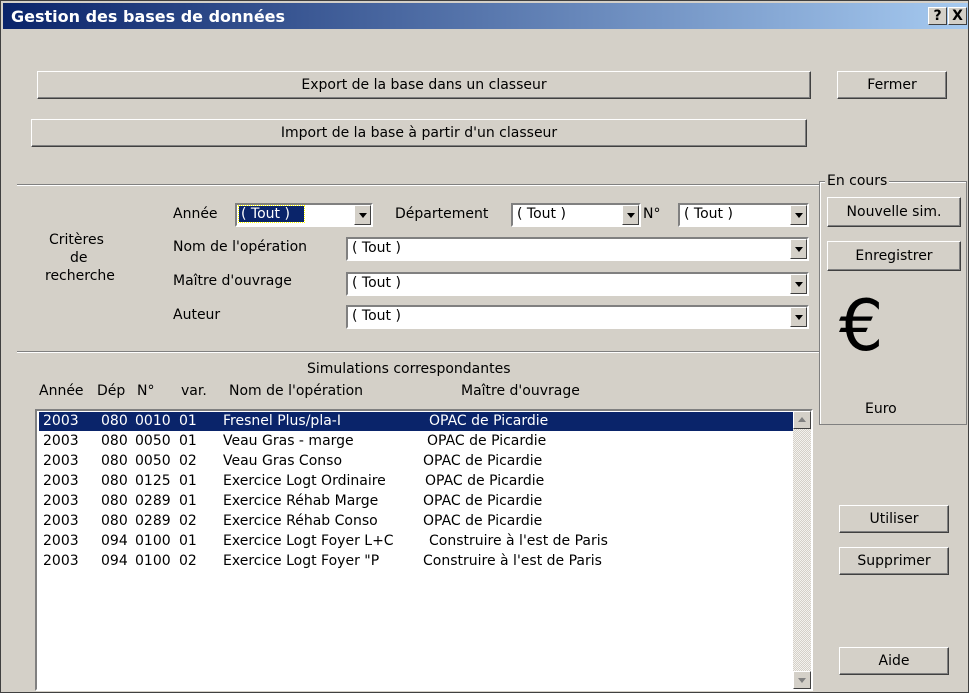 The height and width of the screenshot is (695, 971). Describe the element at coordinates (577, 249) in the screenshot. I see `nom-operation-combo: ( Tout )` at that location.